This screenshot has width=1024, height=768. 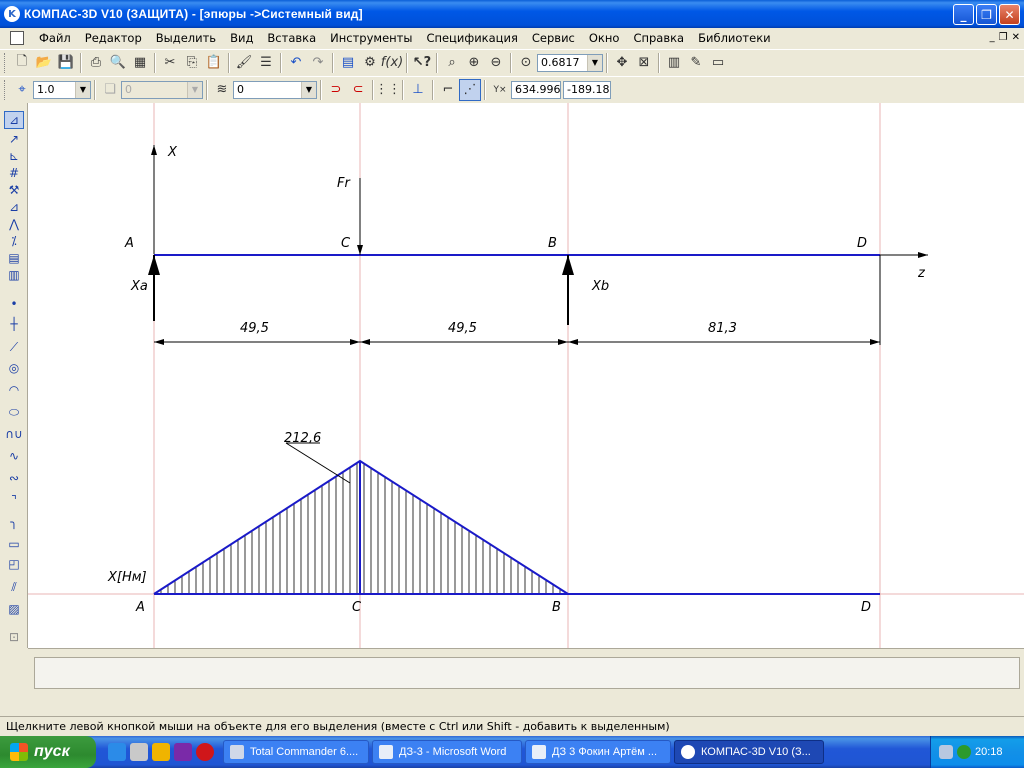 I want to click on copy-icon: ⎘, so click(x=192, y=63).